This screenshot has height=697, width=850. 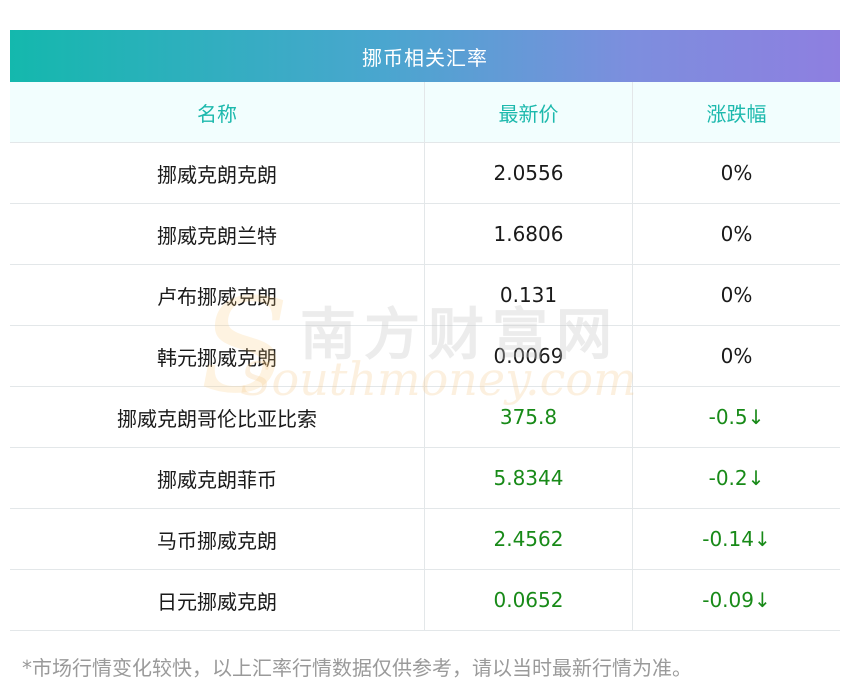 I want to click on table-title: 挪币相关汇率, so click(x=425, y=56).